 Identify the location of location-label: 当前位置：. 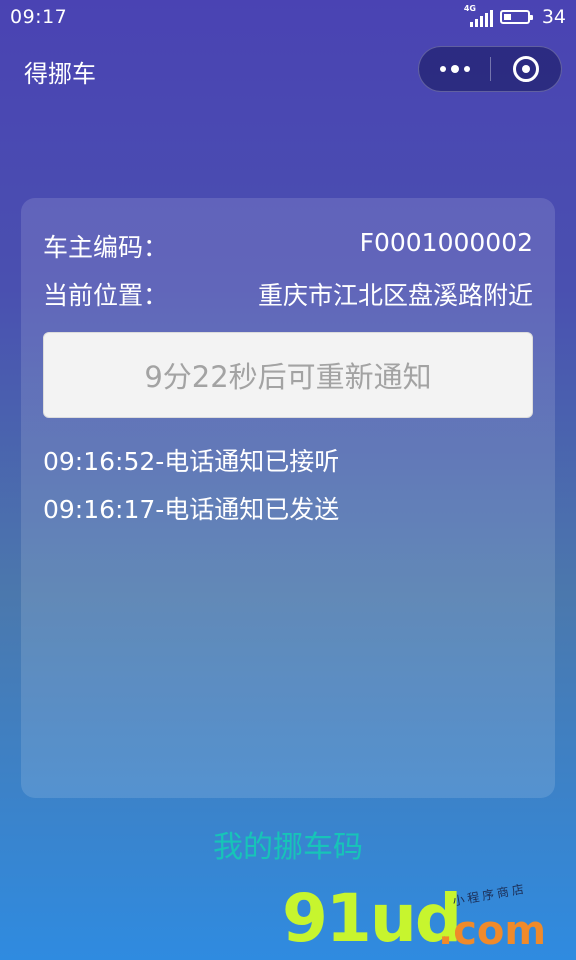
(106, 295).